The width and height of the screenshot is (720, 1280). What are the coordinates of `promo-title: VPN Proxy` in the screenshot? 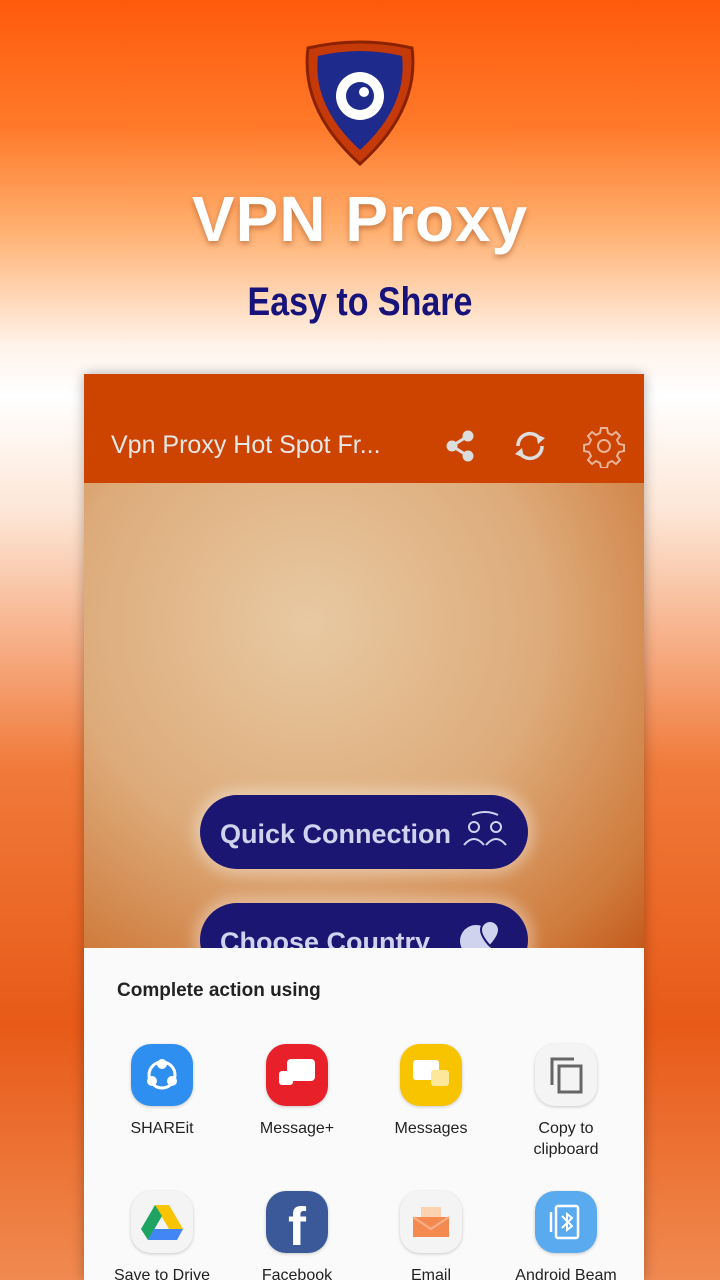 It's located at (360, 219).